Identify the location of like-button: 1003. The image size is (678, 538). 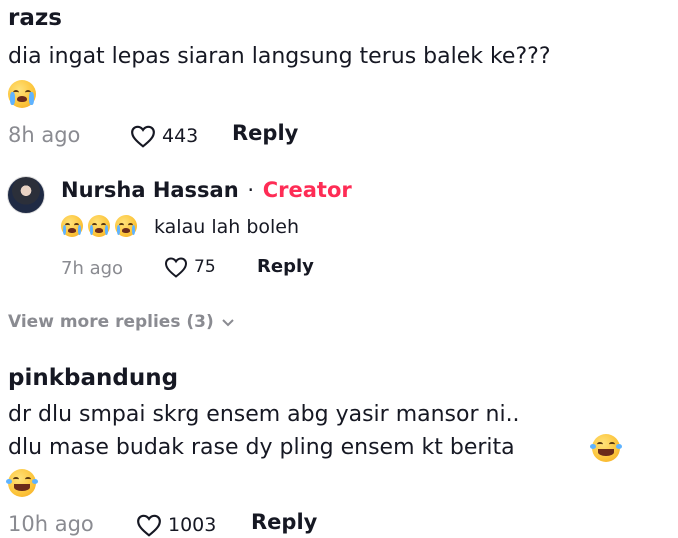
(176, 525).